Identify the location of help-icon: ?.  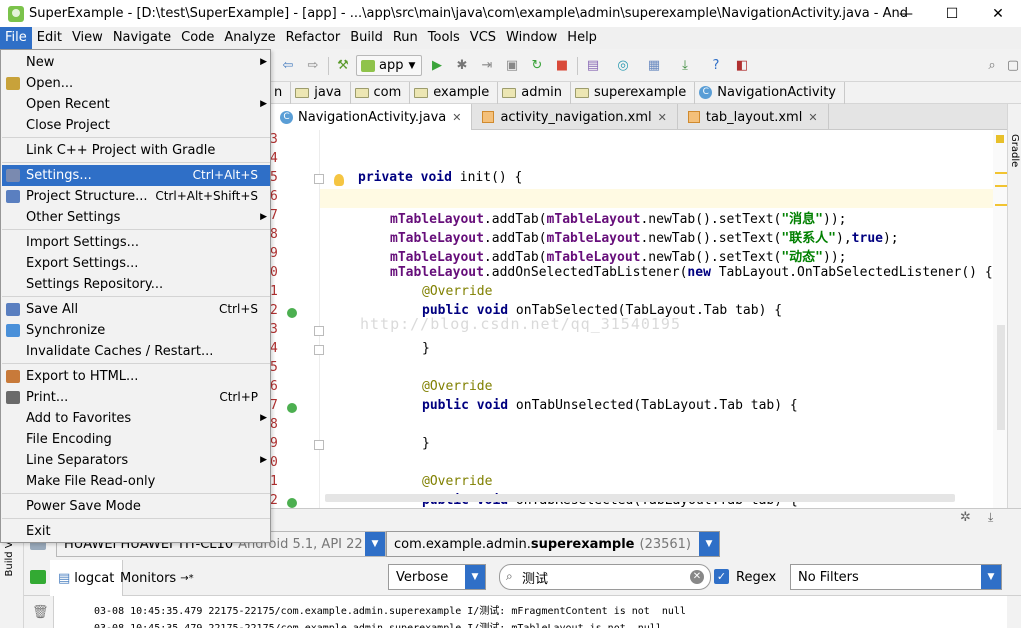
(716, 65).